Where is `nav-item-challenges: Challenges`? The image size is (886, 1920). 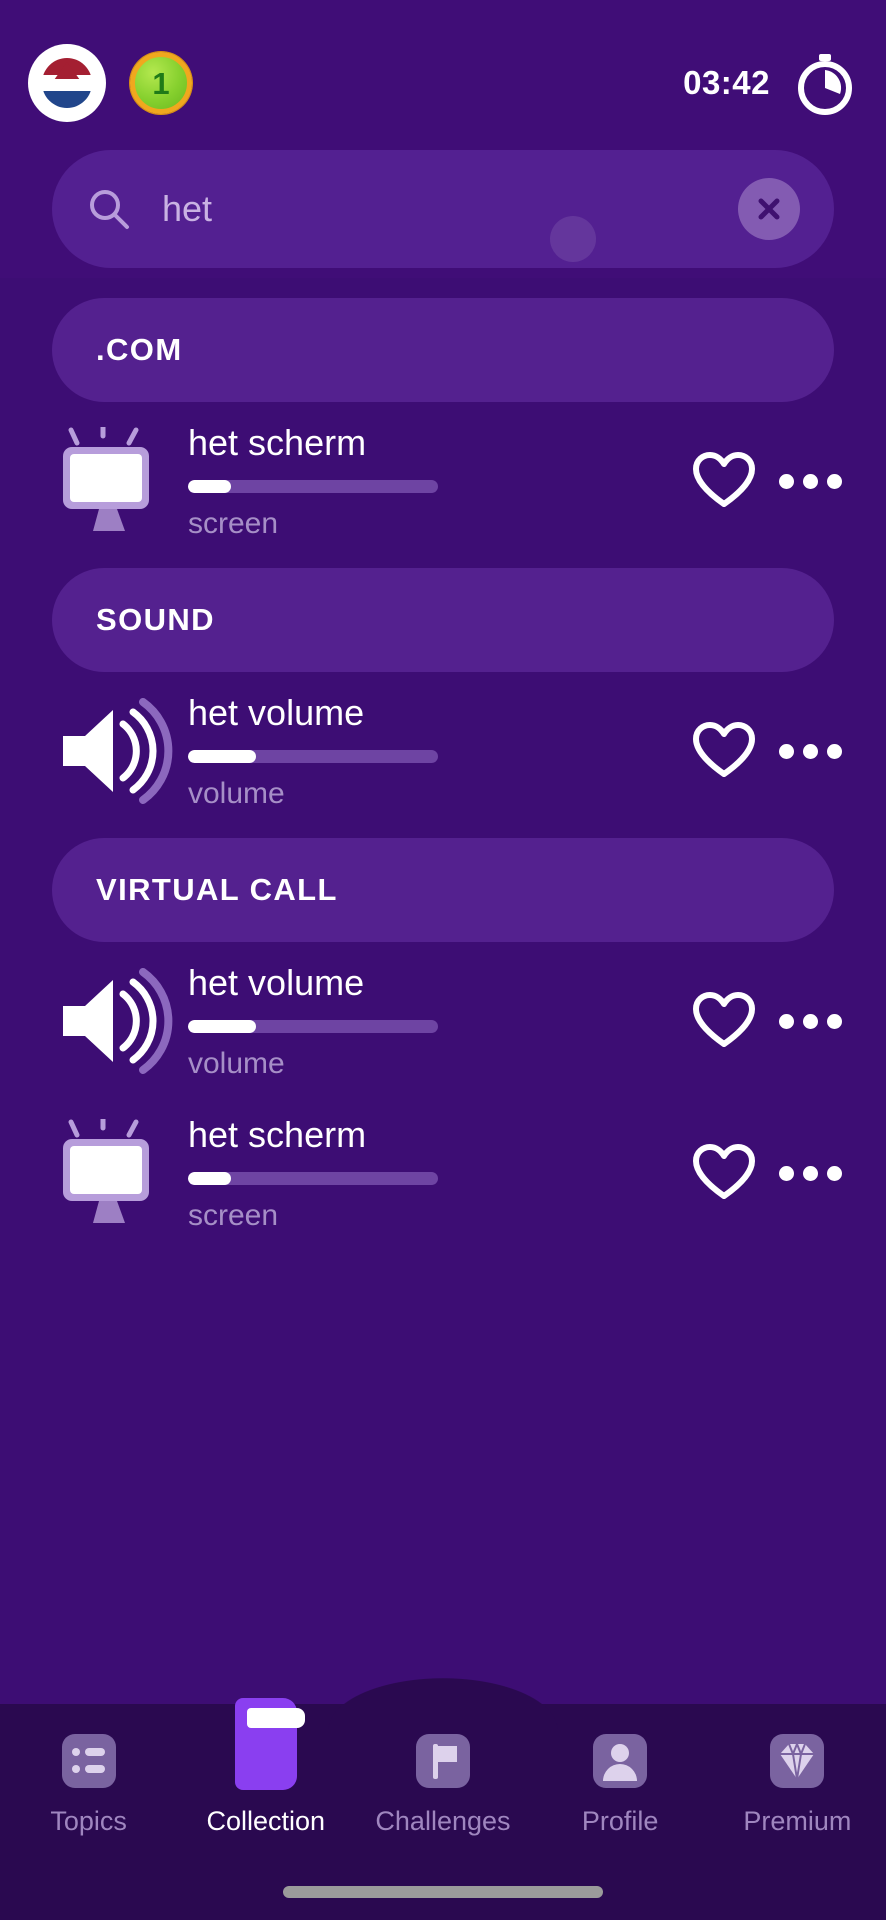
nav-item-challenges: Challenges is located at coordinates (443, 1783).